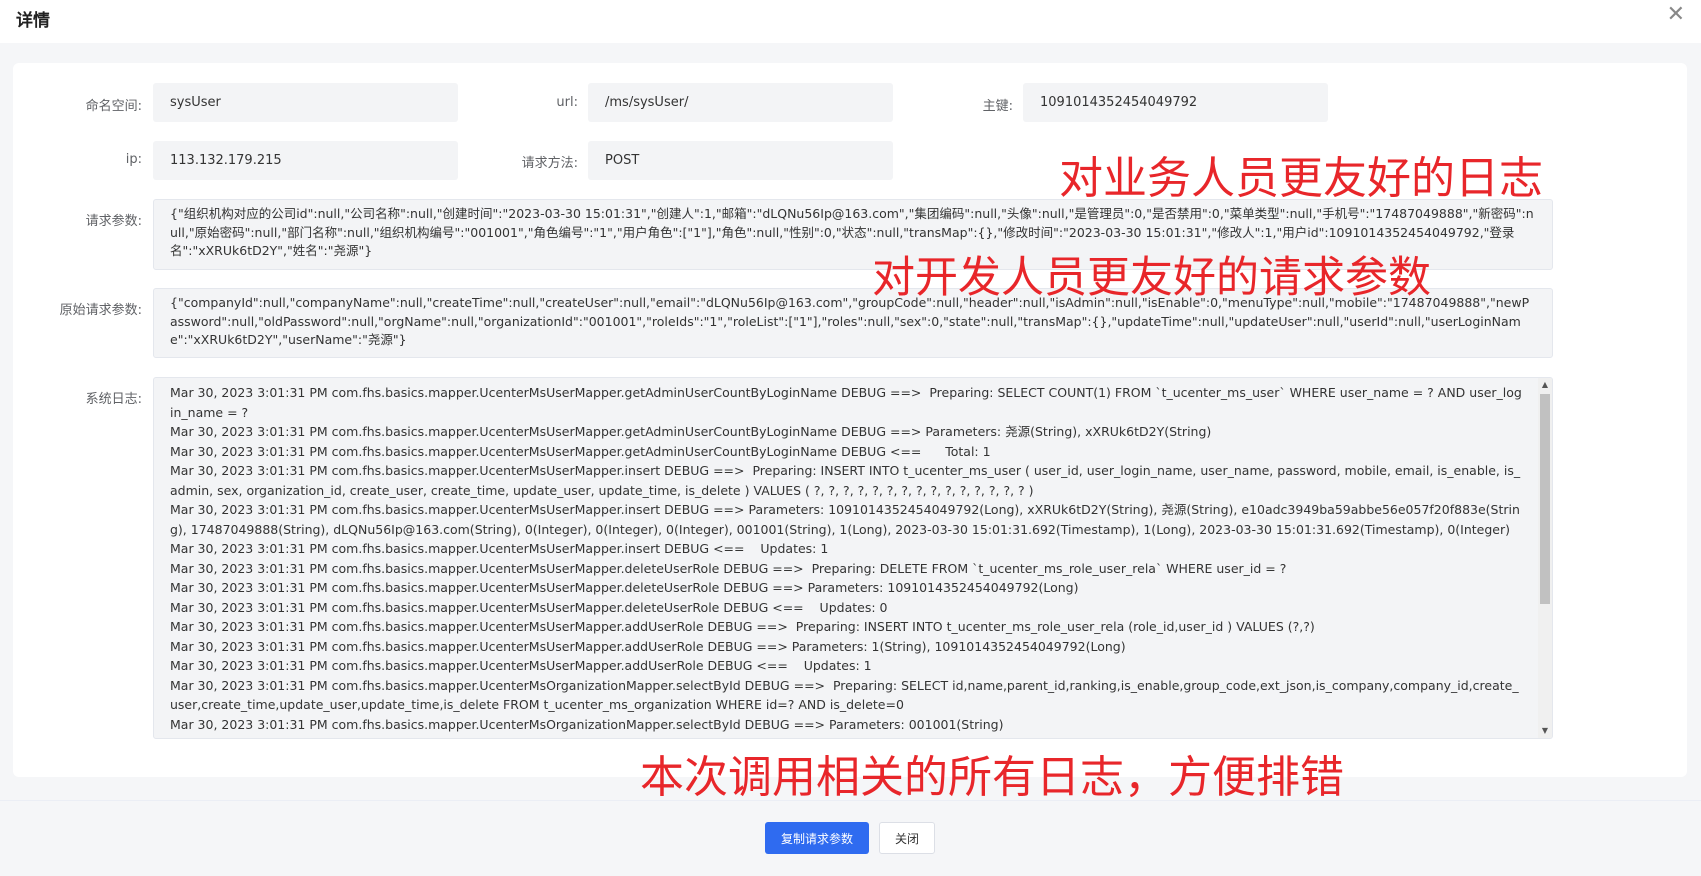 This screenshot has width=1701, height=876. Describe the element at coordinates (113, 221) in the screenshot. I see `request-params-label: 请求参数:` at that location.